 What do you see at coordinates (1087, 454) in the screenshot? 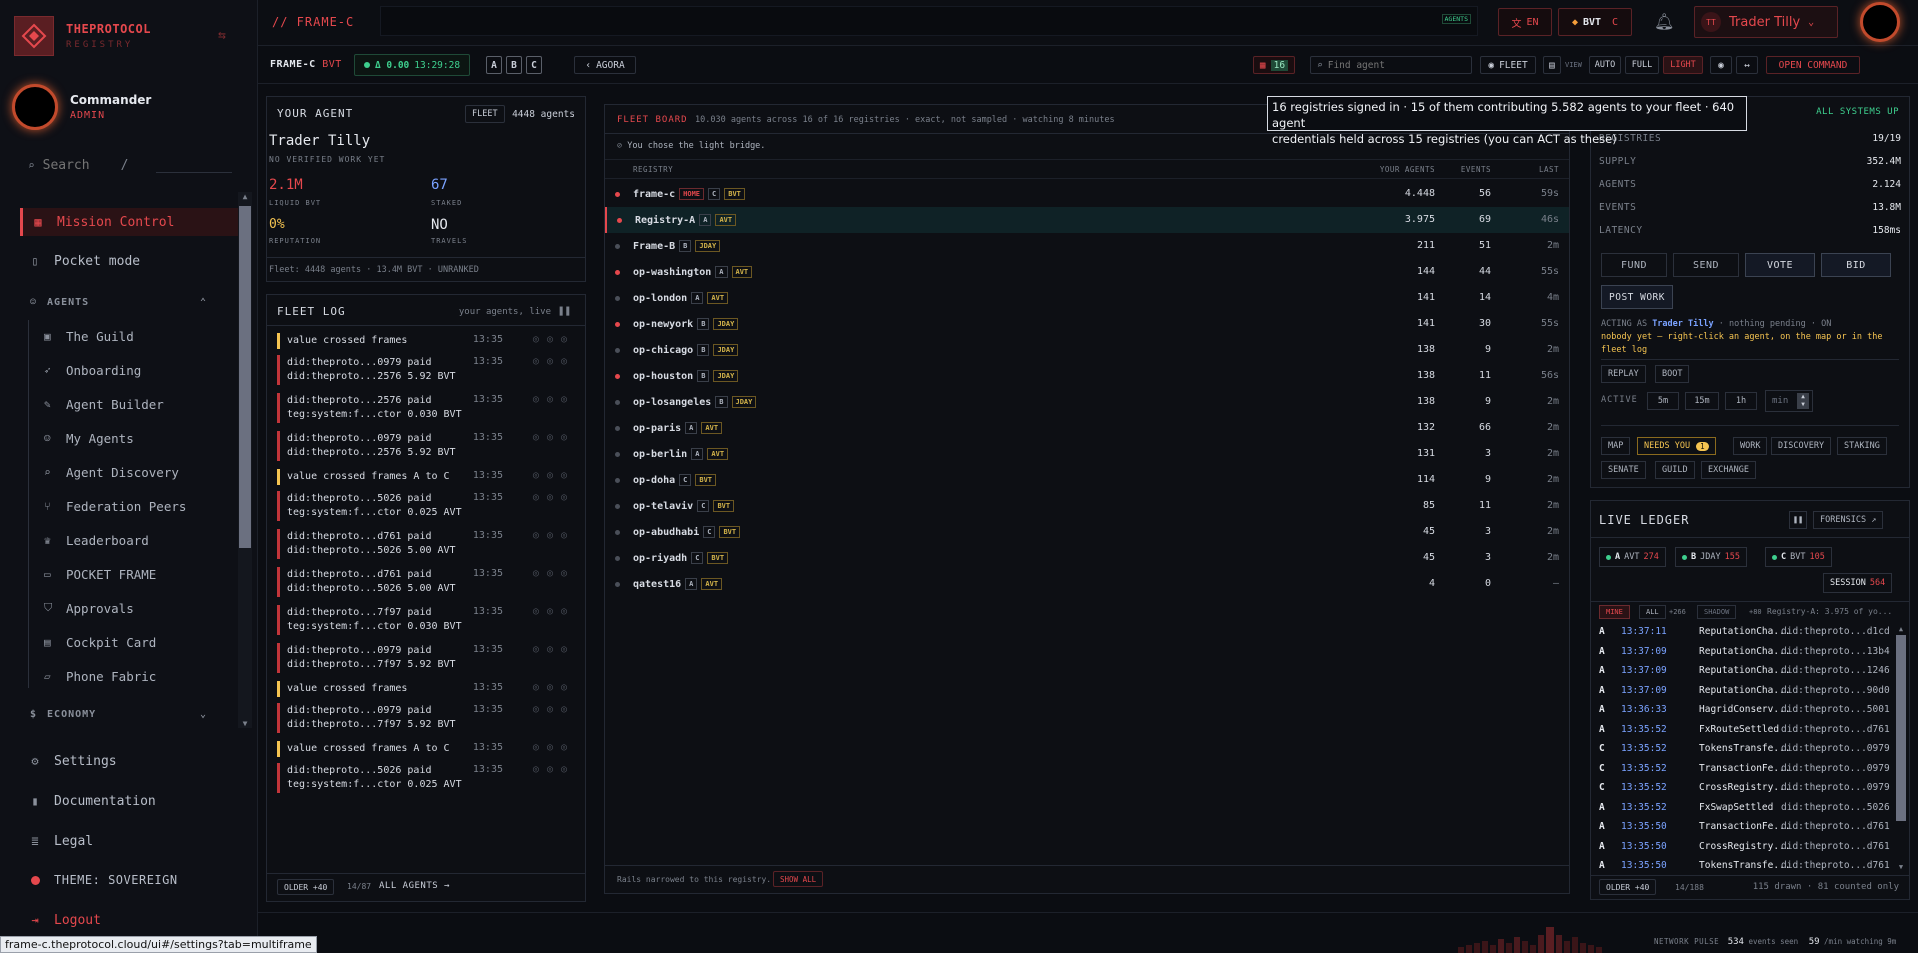
I see `registry-row: op-berlin A AVT 131 3 2m` at bounding box center [1087, 454].